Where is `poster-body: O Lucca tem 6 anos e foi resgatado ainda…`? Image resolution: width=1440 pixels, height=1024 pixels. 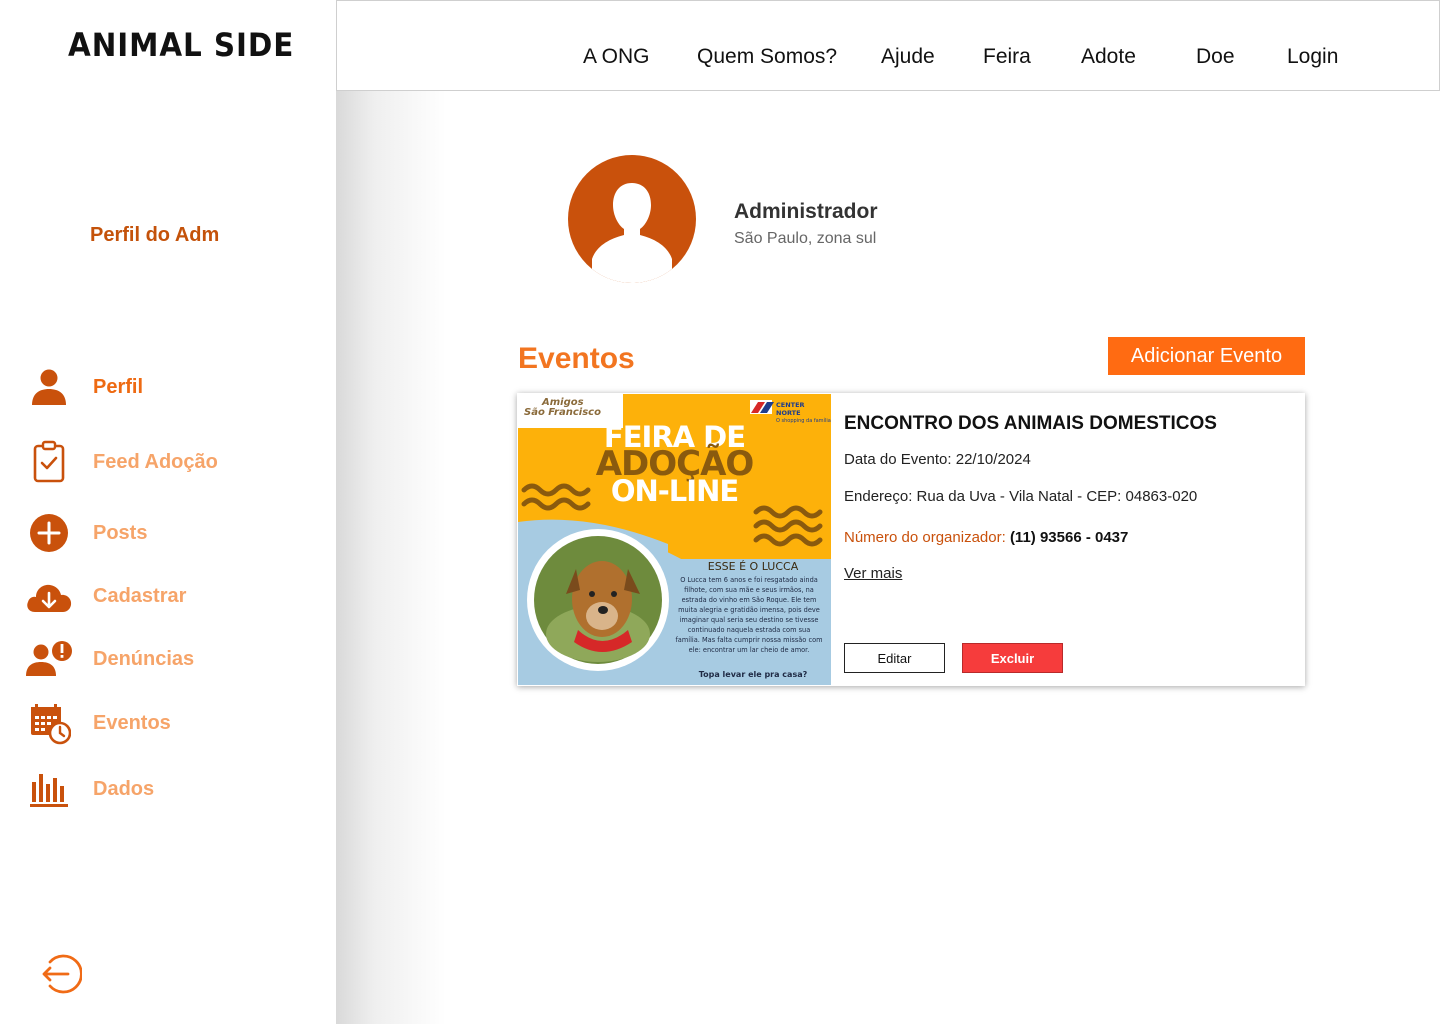
poster-body: O Lucca tem 6 anos e foi resgatado ainda… is located at coordinates (749, 615).